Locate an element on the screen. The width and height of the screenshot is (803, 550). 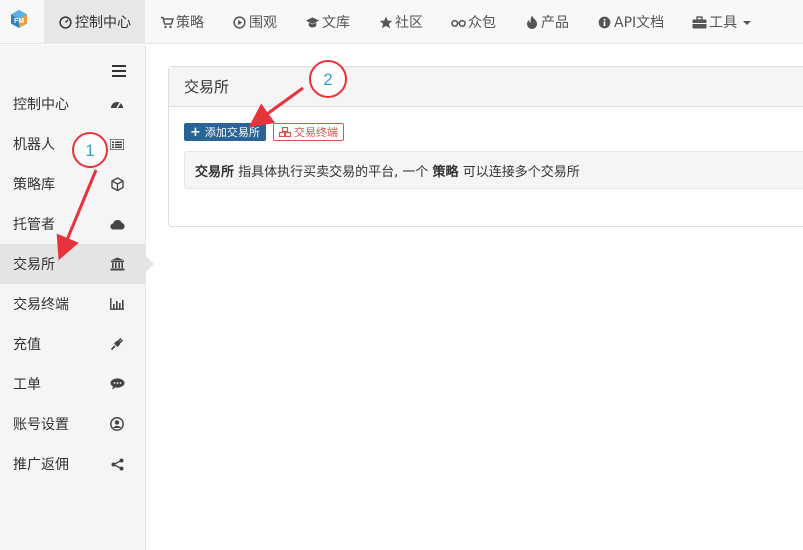
nav-label: 文库 is located at coordinates (336, 23).